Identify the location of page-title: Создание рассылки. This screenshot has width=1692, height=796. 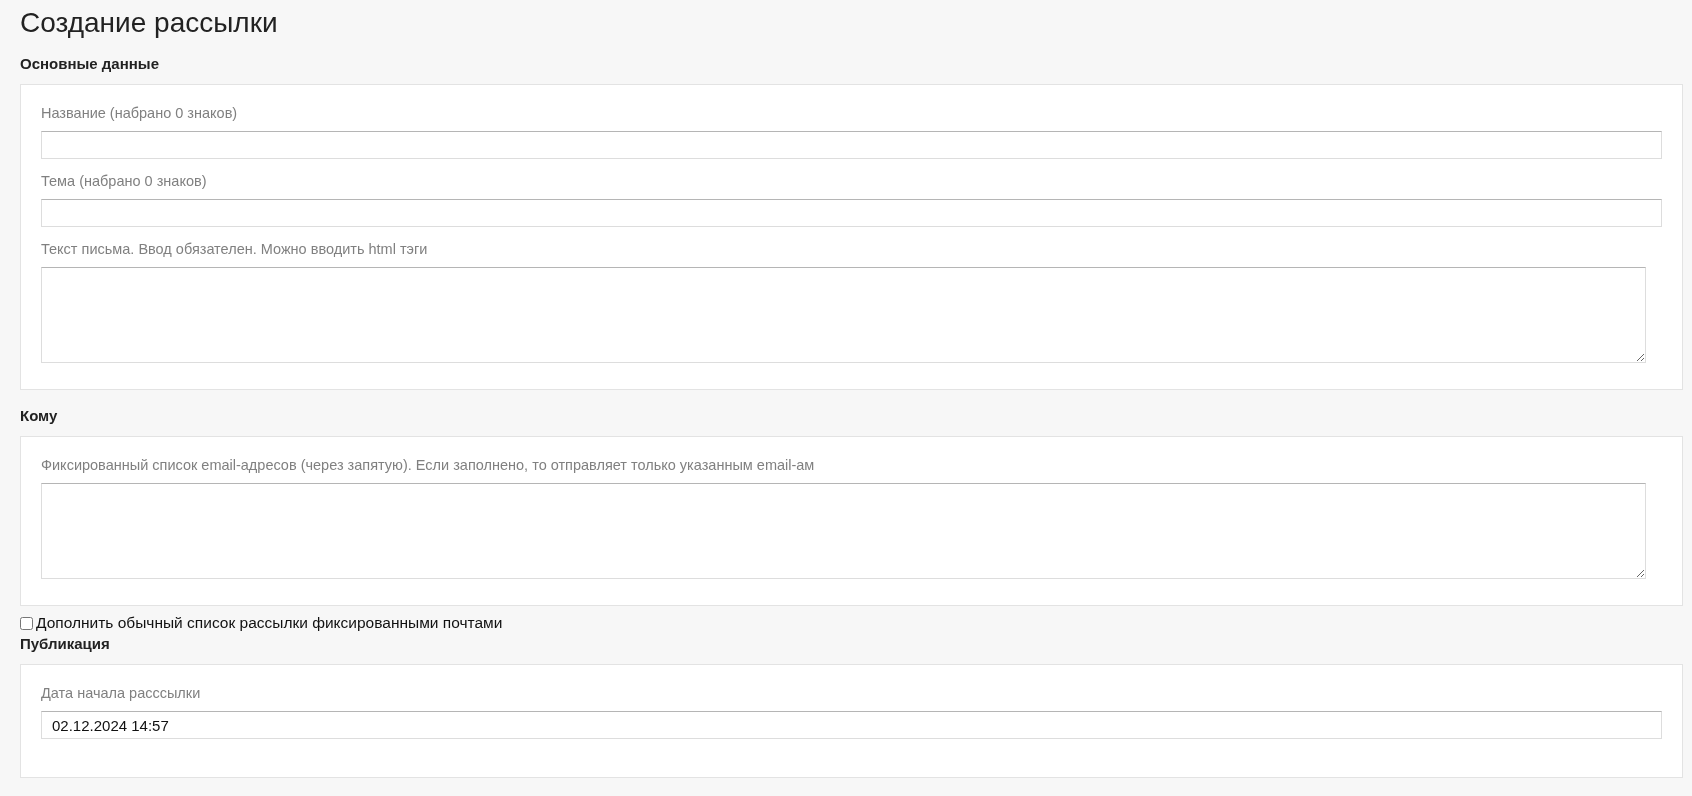
(149, 23).